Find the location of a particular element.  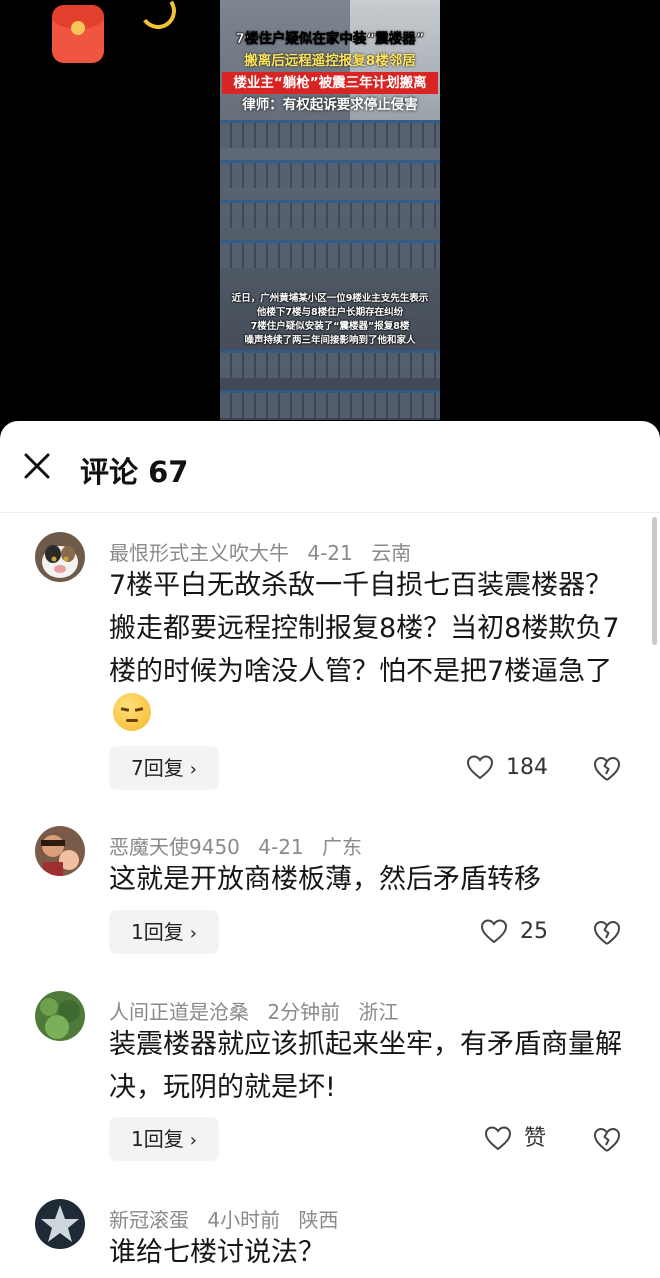

comment-time: 4小时前 is located at coordinates (244, 1220).